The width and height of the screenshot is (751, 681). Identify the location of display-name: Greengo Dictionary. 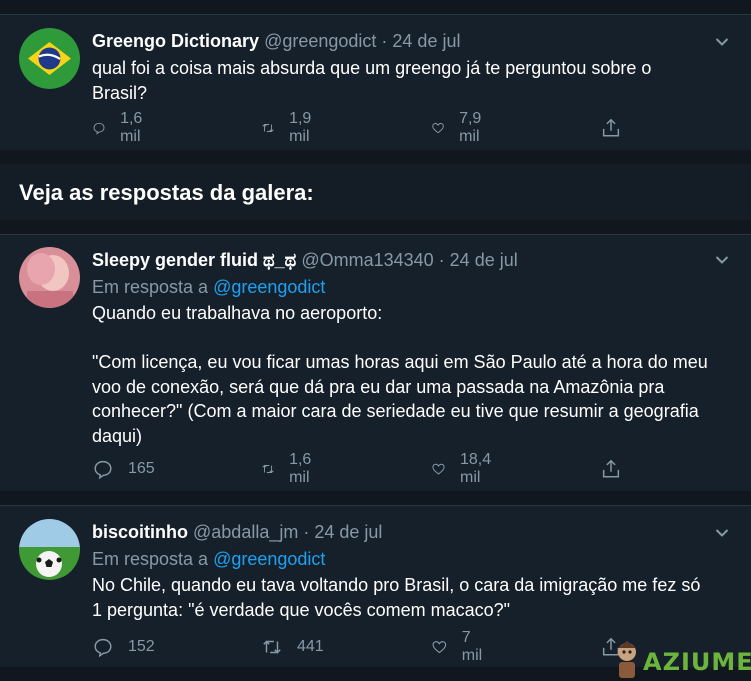
(175, 41).